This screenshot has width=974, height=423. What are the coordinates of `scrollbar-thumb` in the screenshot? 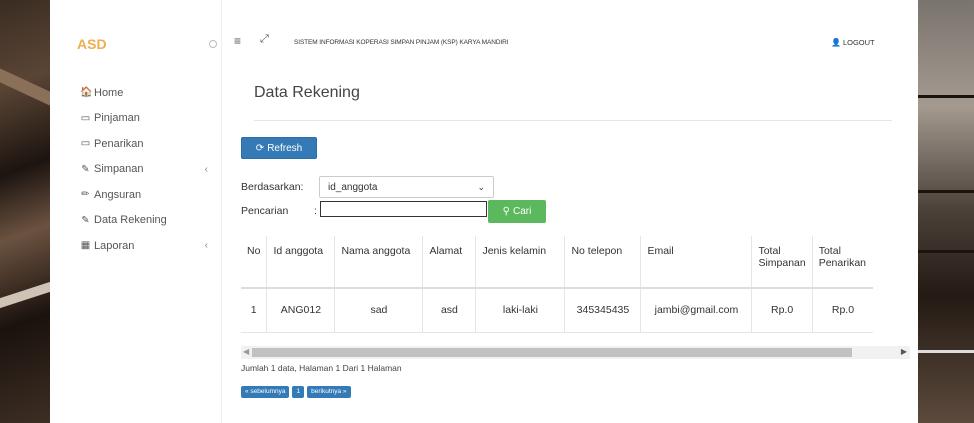 It's located at (552, 352).